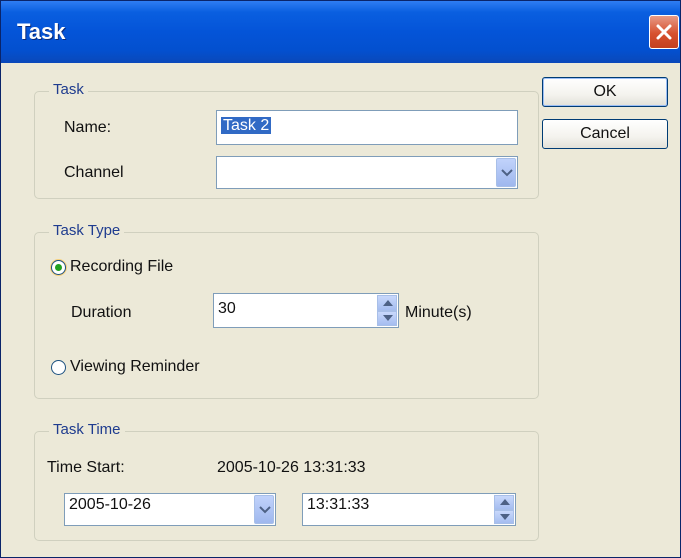 The width and height of the screenshot is (681, 558). I want to click on channel-dropdown-button, so click(506, 172).